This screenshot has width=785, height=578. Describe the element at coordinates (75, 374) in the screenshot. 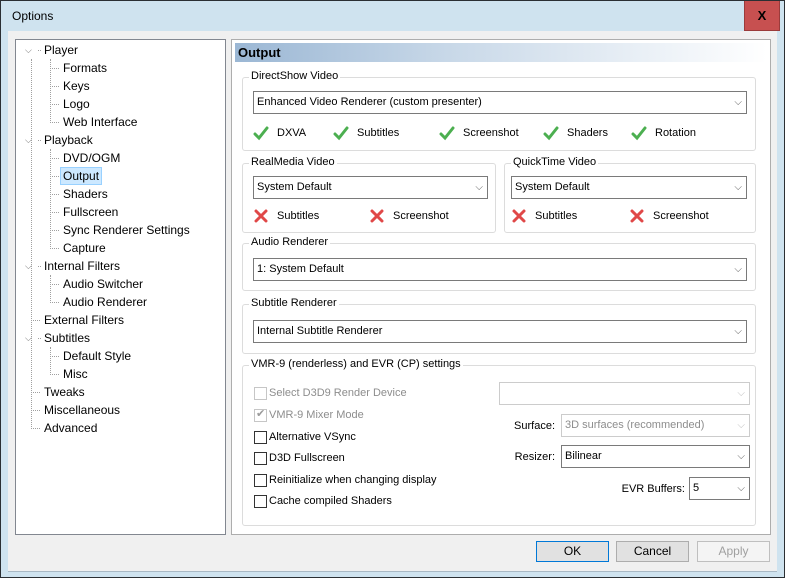

I see `tree-item-misc: Misc` at that location.